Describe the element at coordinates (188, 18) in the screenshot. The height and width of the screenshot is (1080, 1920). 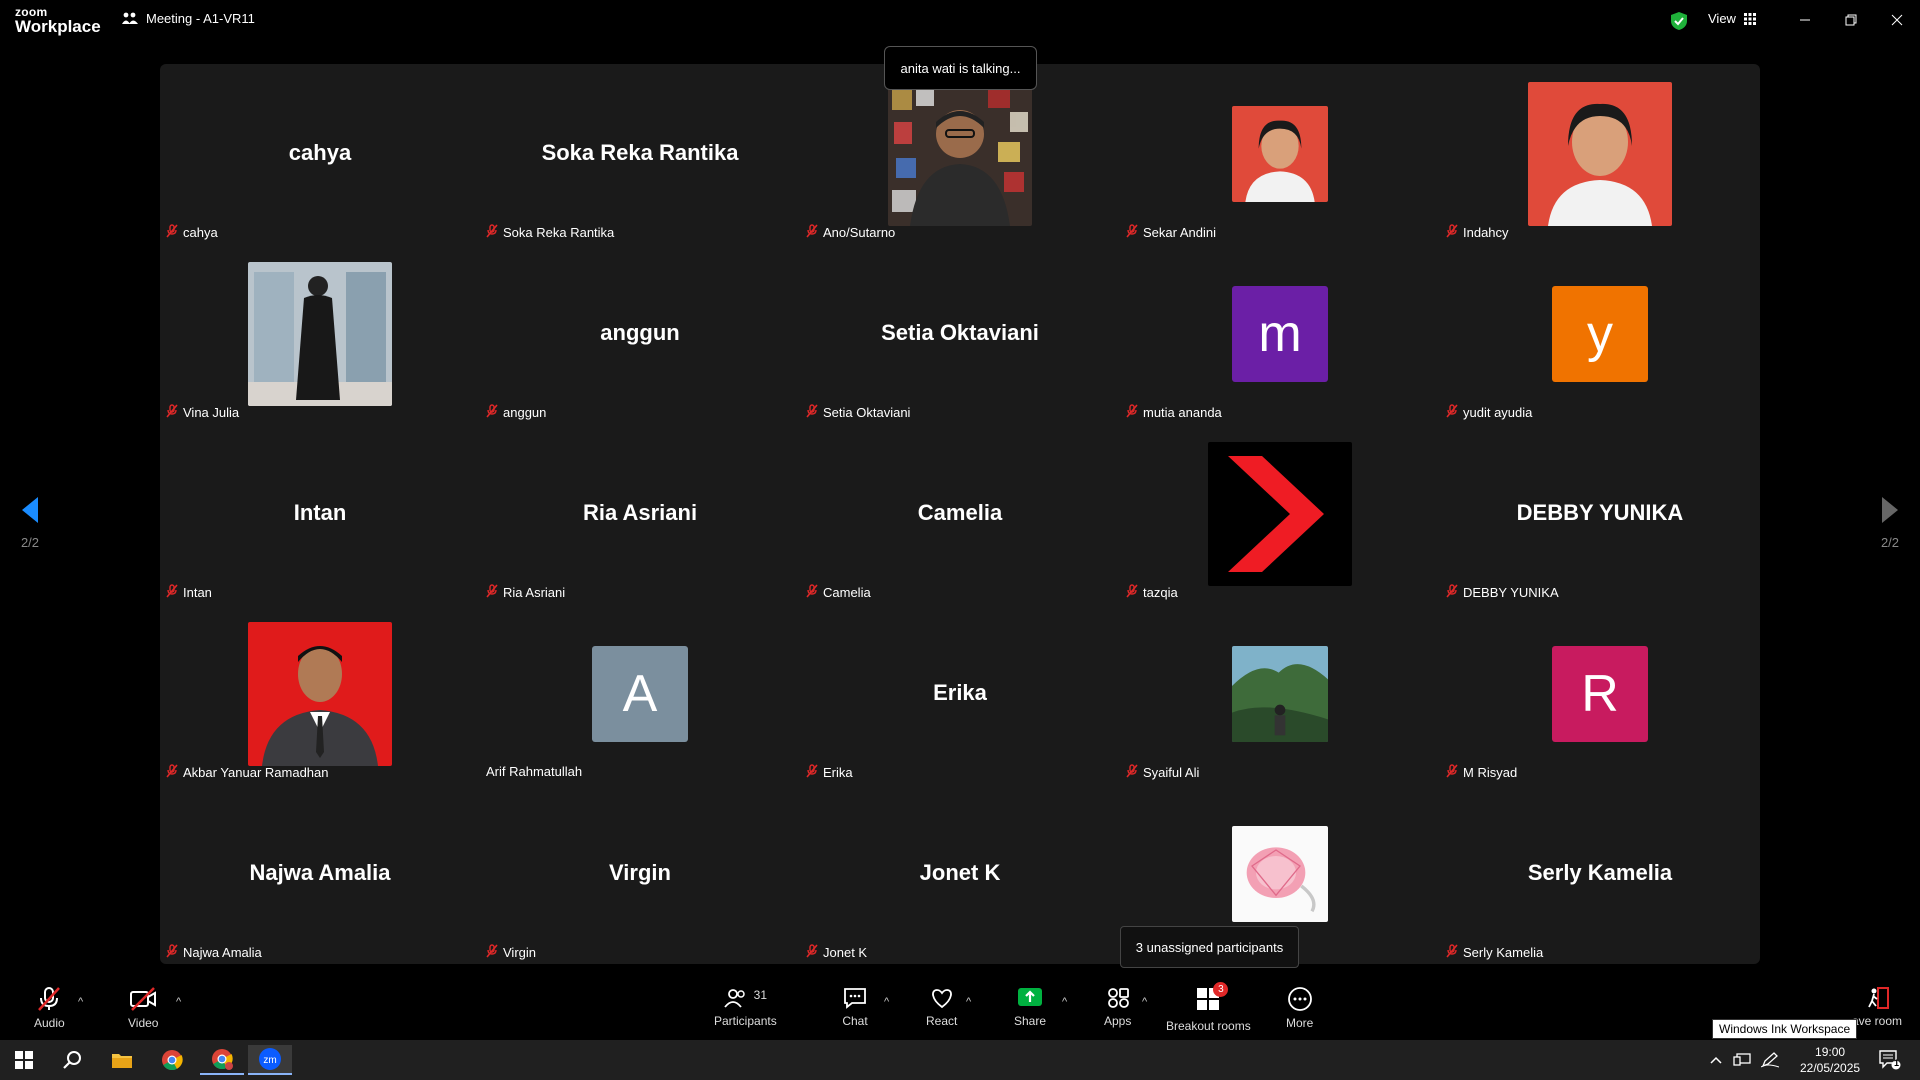
I see `meeting-title: Meeting - A1-VR11` at that location.